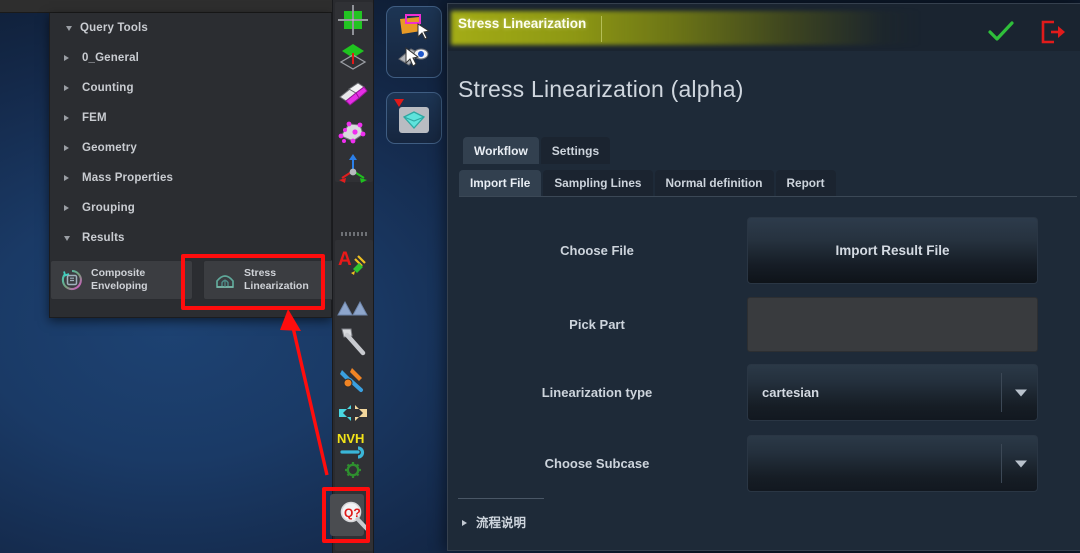  I want to click on page-title: Stress Linearization (alpha), so click(601, 89).